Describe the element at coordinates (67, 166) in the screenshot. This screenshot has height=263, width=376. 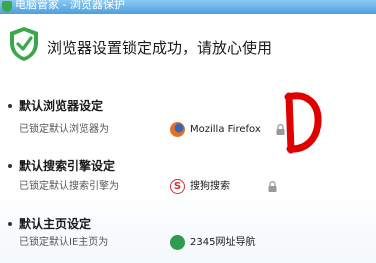
I see `default-search-title: 默认搜索引擎设定` at that location.